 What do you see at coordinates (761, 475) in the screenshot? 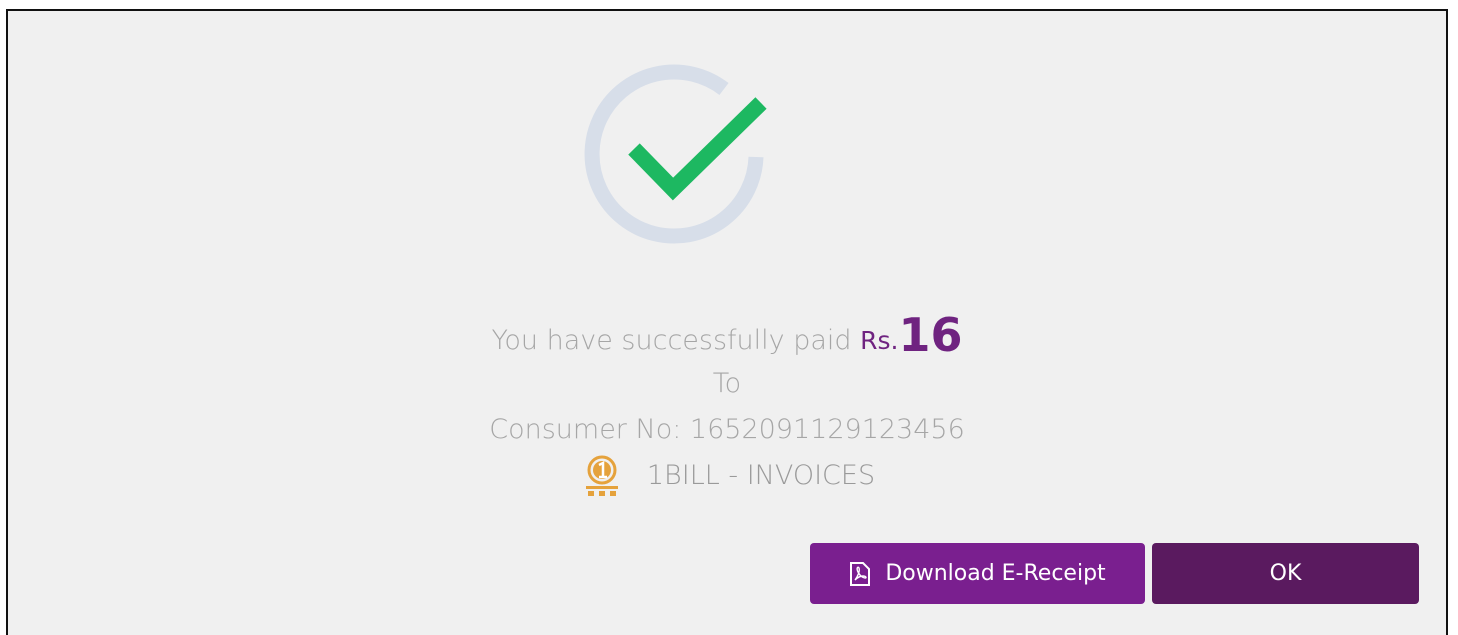
I see `biller-name: 1BILL - INVOICES` at bounding box center [761, 475].